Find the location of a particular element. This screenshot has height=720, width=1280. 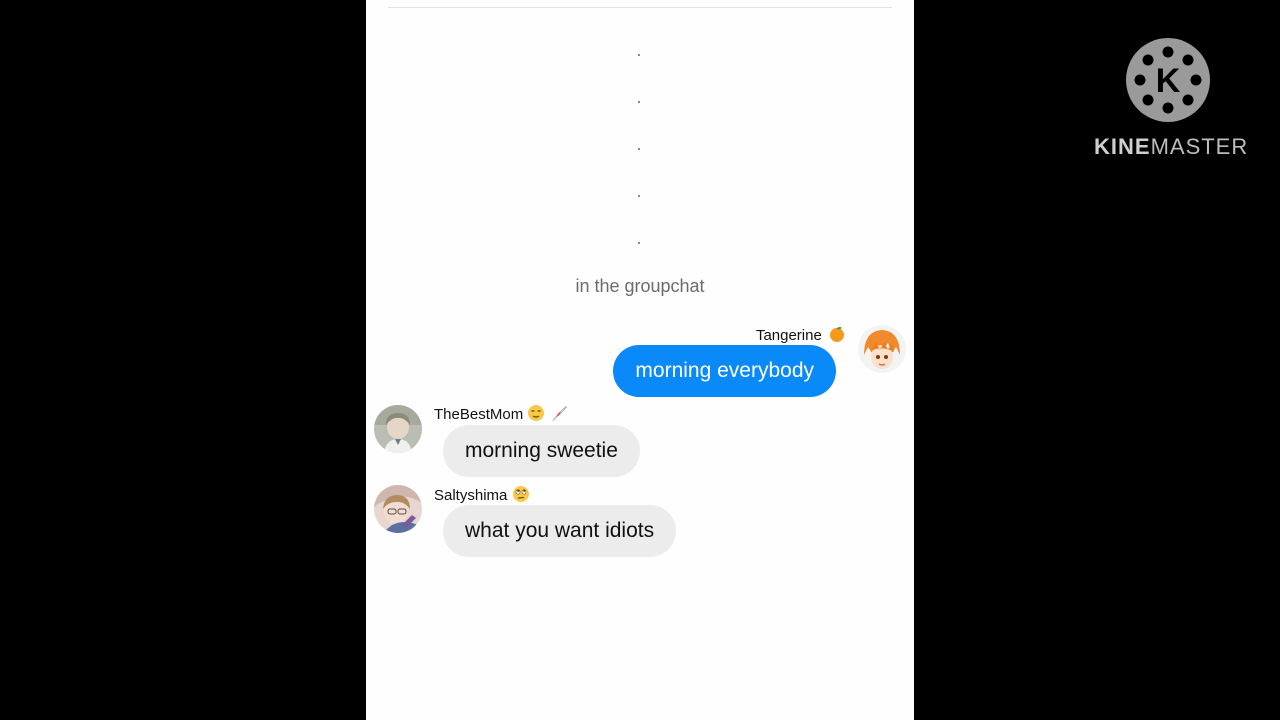

message-bubble-incoming: morning sweetie is located at coordinates (541, 451).